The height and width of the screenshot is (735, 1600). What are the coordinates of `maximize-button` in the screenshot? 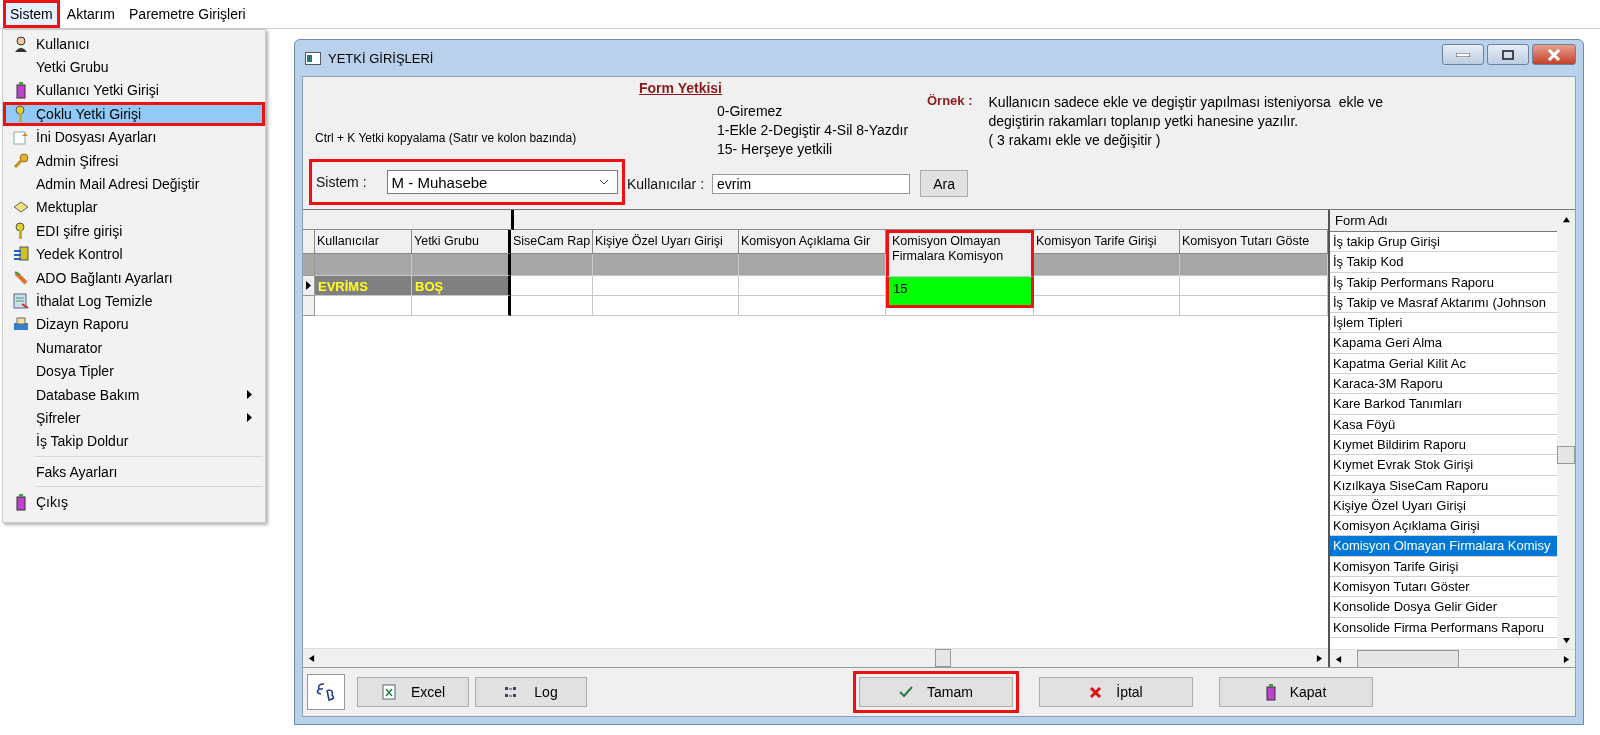 It's located at (1508, 54).